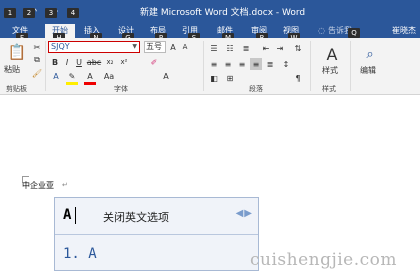  What do you see at coordinates (214, 64) in the screenshot?
I see `align-left-icon: ≡` at bounding box center [214, 64].